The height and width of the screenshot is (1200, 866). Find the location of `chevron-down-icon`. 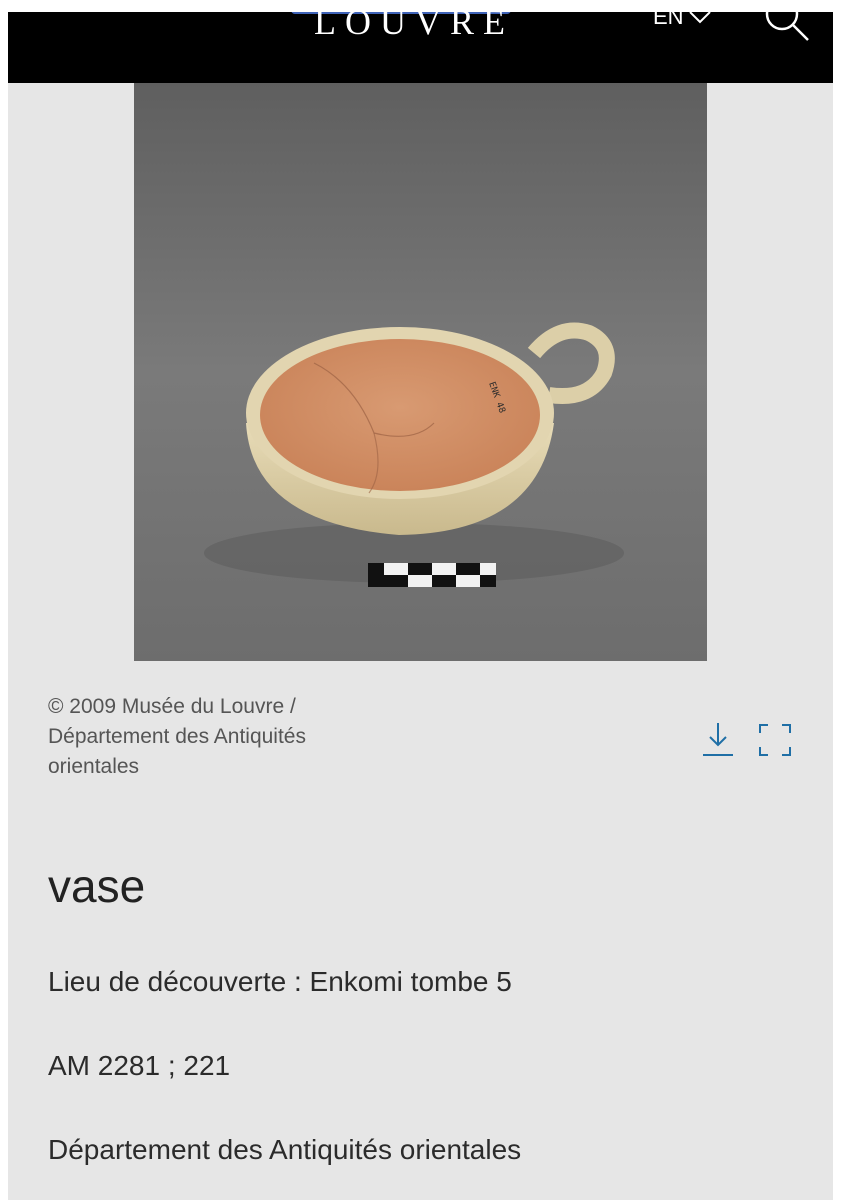

chevron-down-icon is located at coordinates (699, 18).